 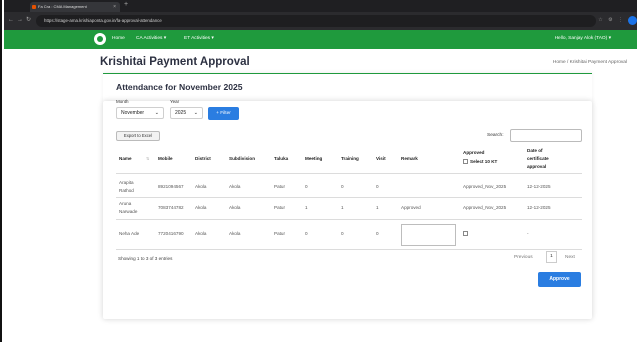 I want to click on cell-mobile: 7083744782, so click(x=171, y=207).